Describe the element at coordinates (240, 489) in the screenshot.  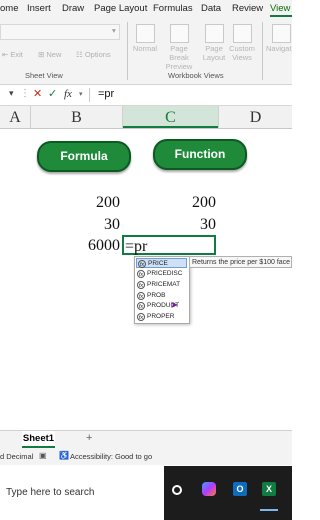
I see `outlook-icon: O` at that location.